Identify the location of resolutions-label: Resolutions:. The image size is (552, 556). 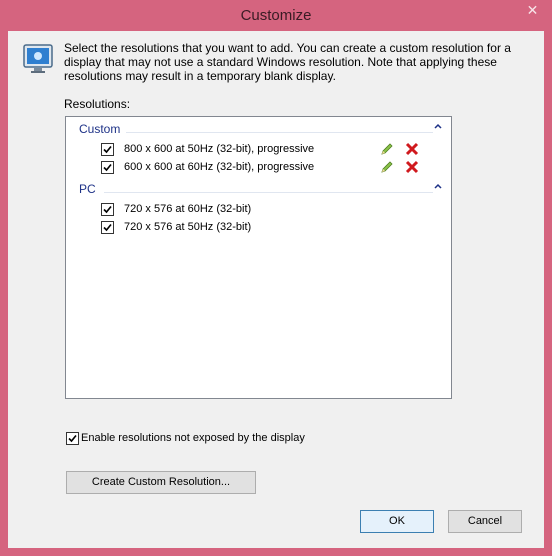
(97, 104).